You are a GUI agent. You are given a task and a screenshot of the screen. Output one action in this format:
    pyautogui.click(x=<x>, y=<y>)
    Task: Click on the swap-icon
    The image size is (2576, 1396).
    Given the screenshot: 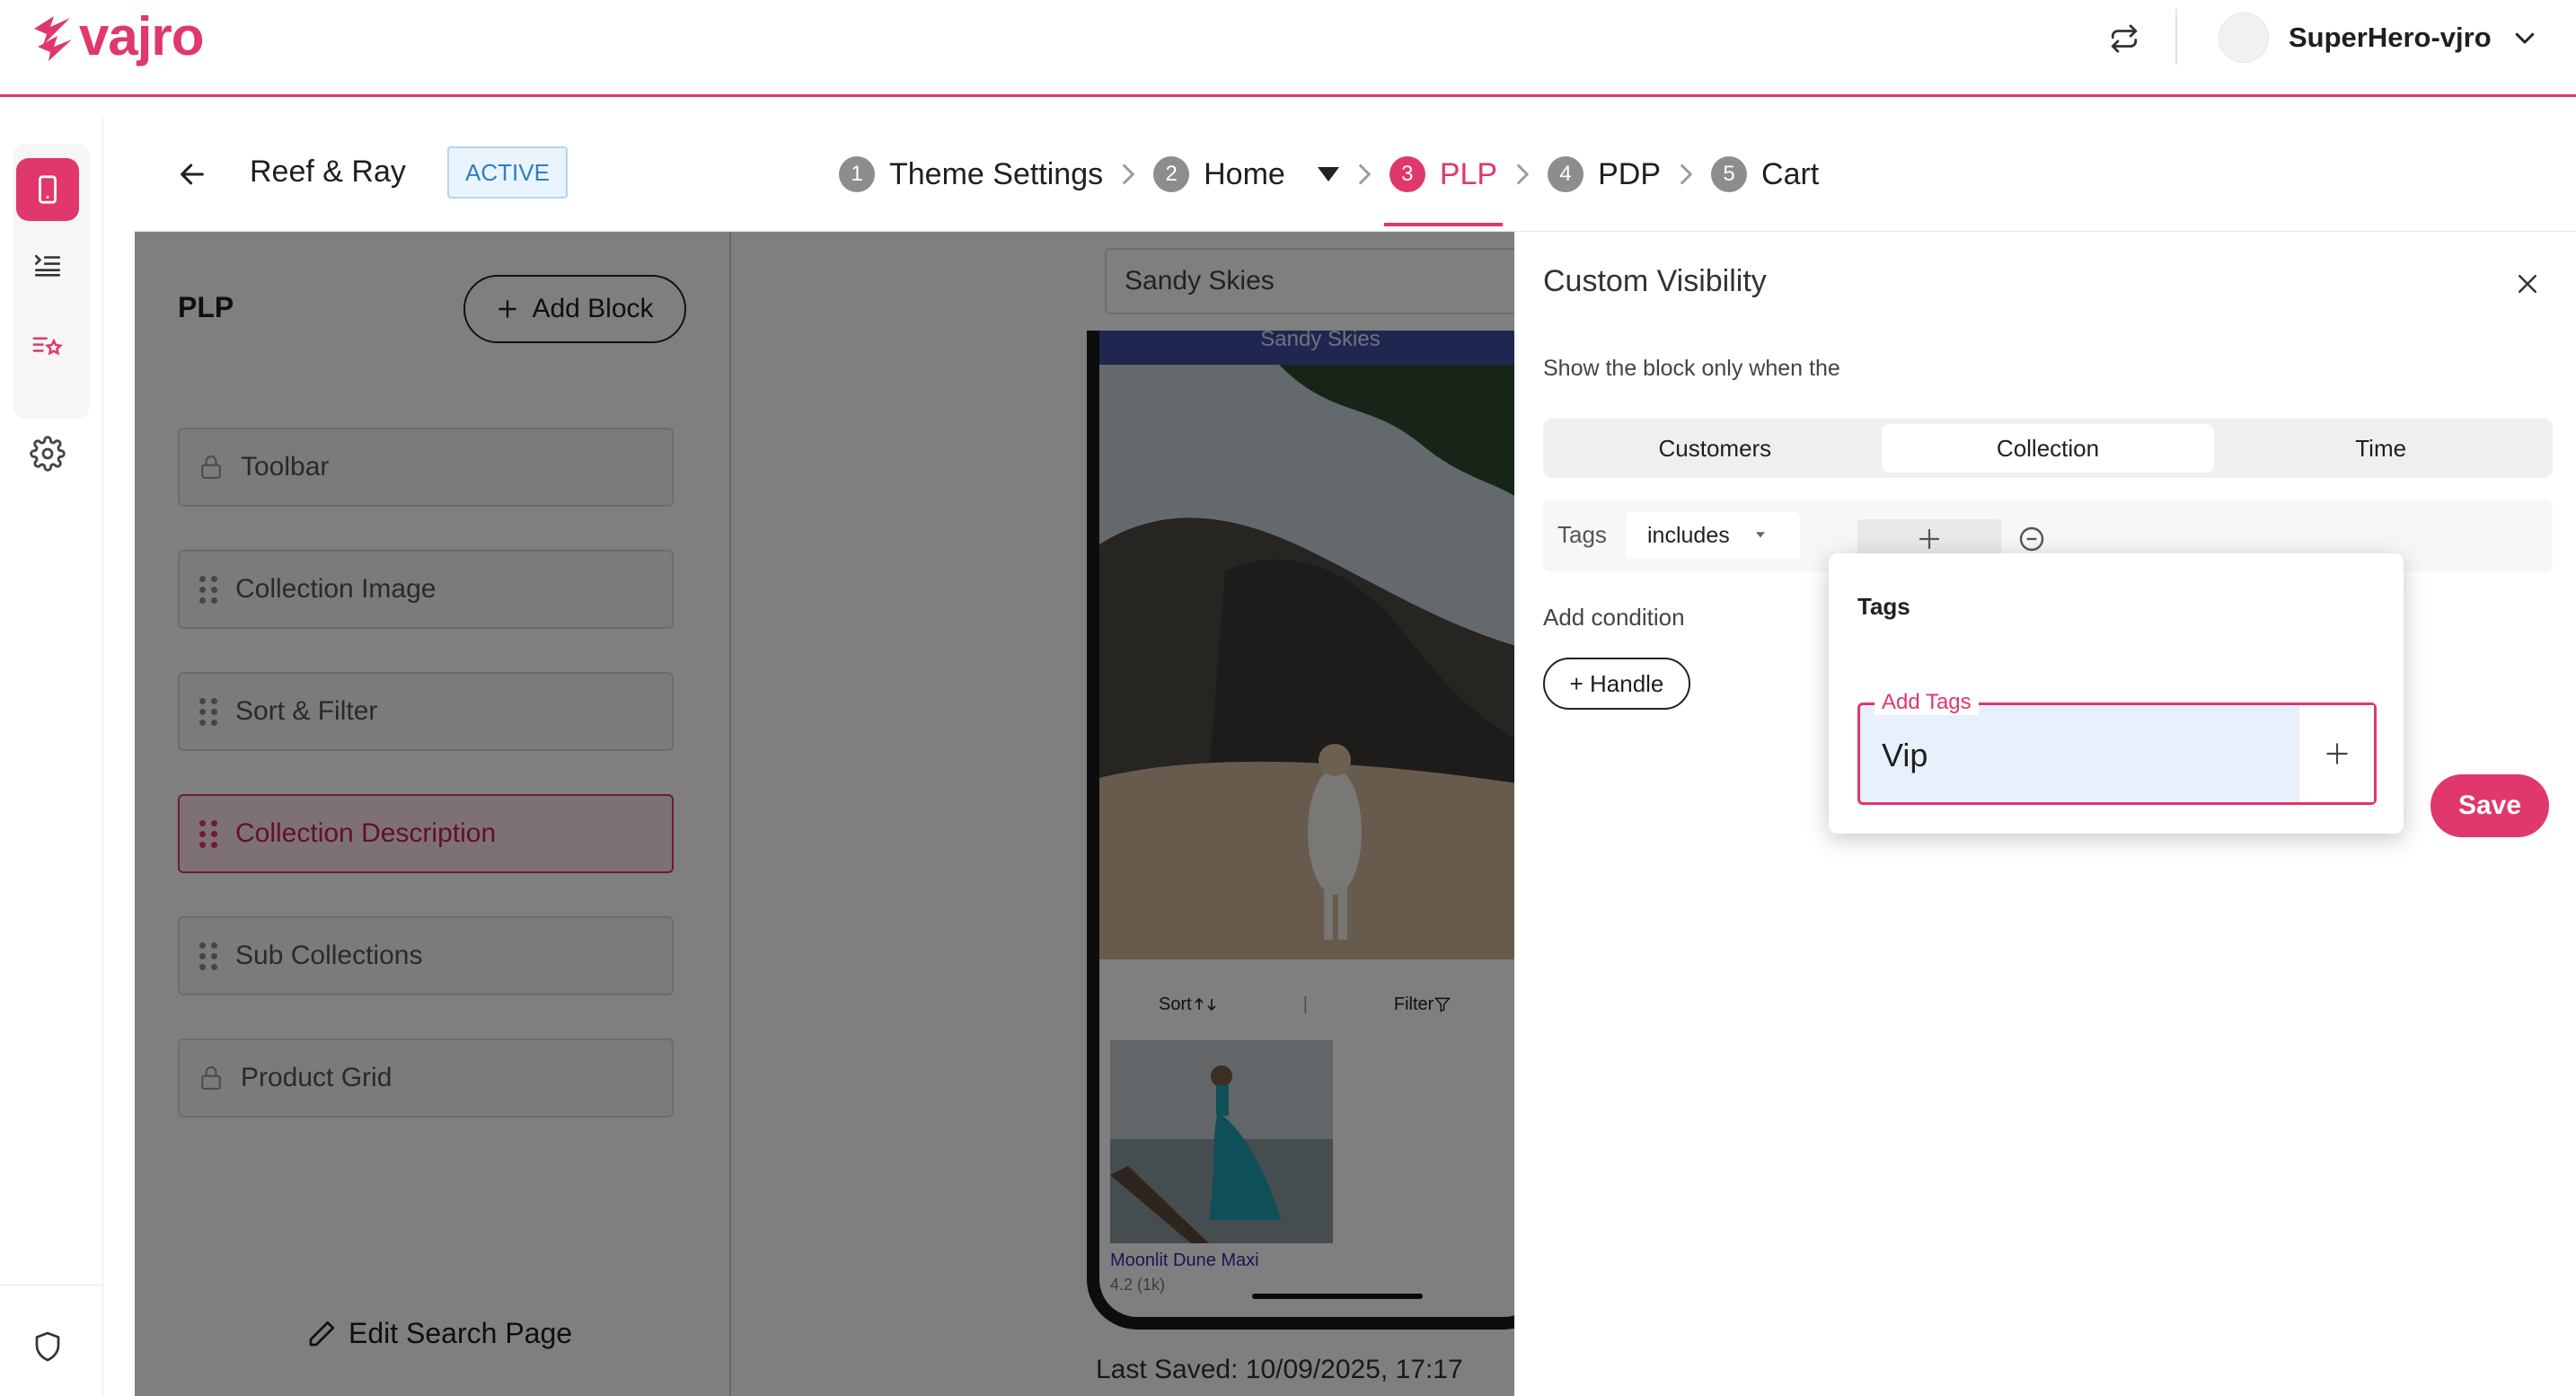 What is the action you would take?
    pyautogui.click(x=2124, y=39)
    